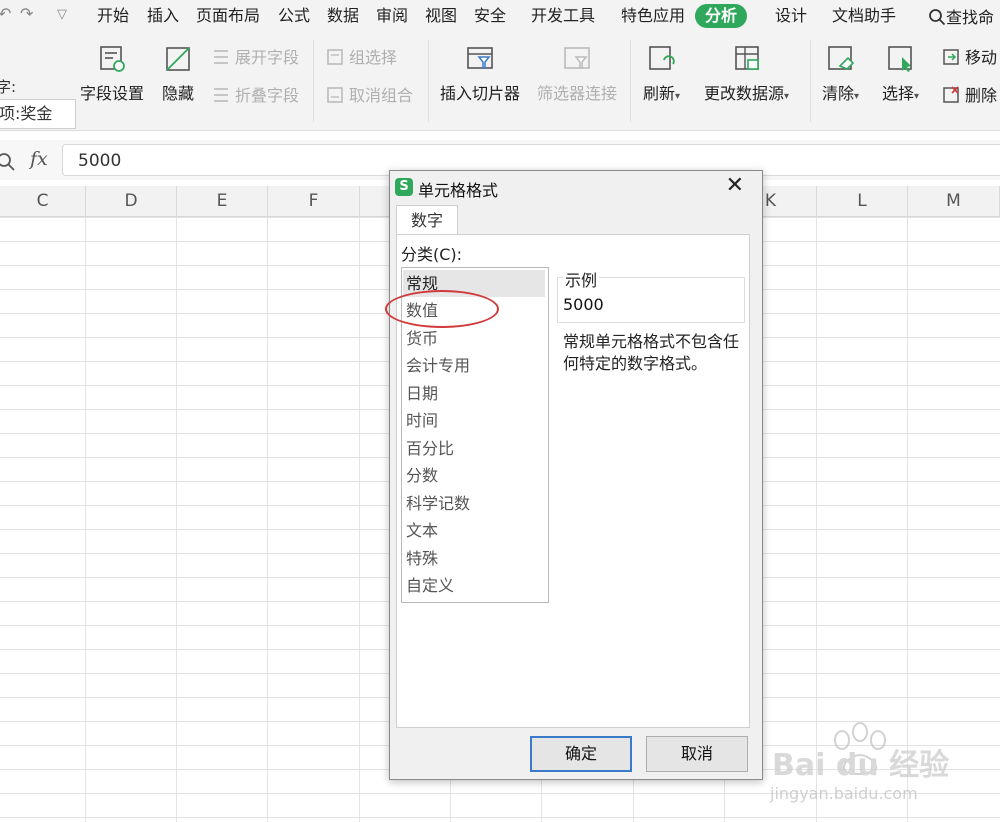 This screenshot has width=1000, height=822. Describe the element at coordinates (474, 558) in the screenshot. I see `category-item-special: 特殊` at that location.